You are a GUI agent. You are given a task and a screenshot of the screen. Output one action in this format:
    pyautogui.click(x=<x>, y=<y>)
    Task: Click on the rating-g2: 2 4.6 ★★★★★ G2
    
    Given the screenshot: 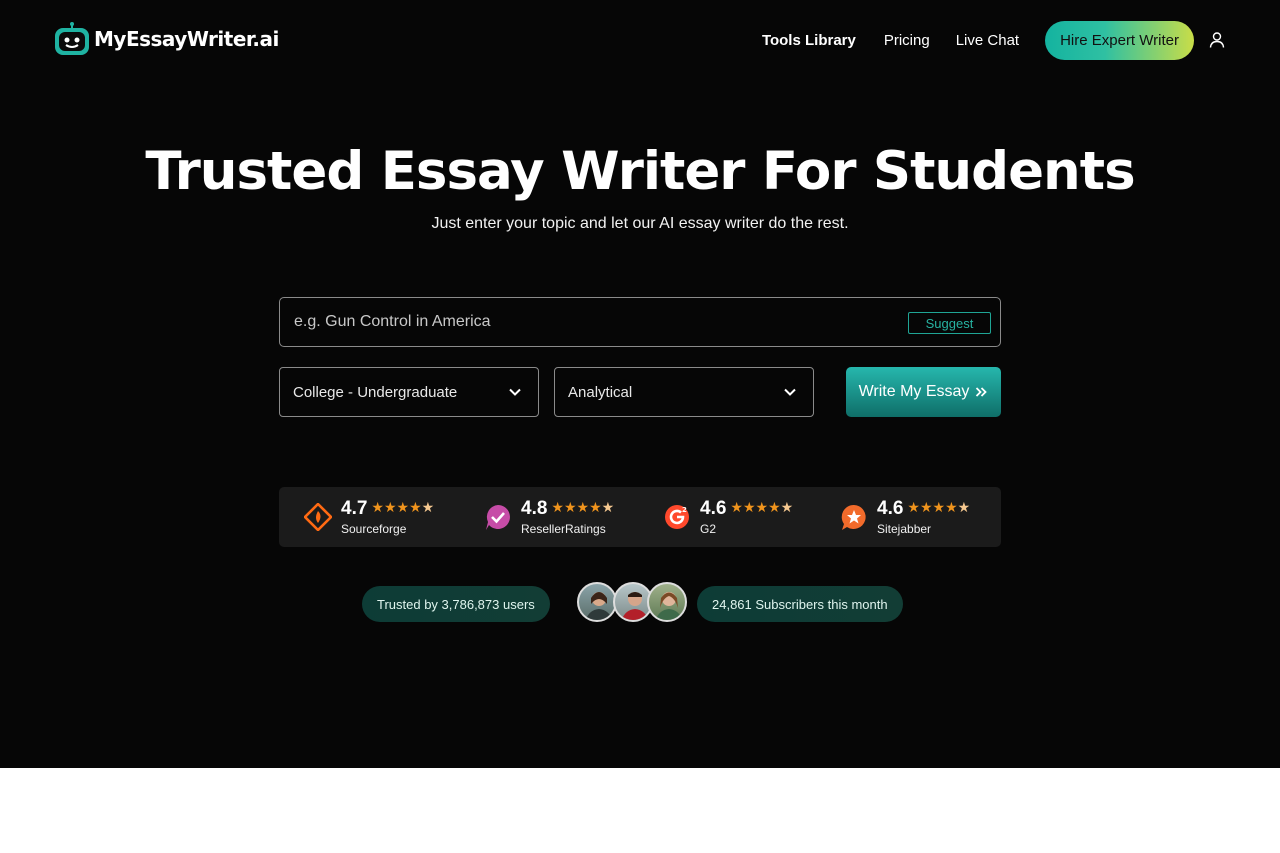 What is the action you would take?
    pyautogui.click(x=728, y=517)
    